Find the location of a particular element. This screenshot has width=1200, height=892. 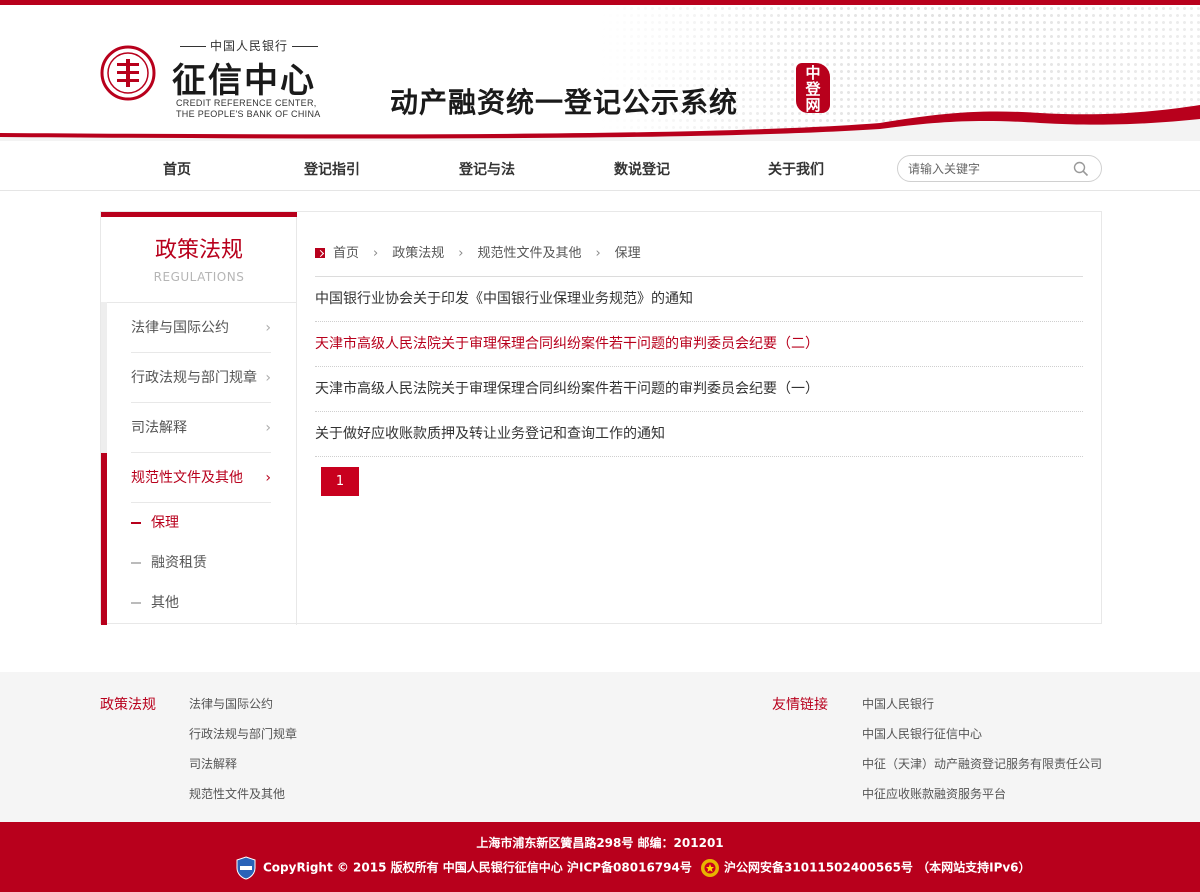

main-nav: 首页 登记指引 登记与法 数说登记 关于我们 is located at coordinates (600, 168).